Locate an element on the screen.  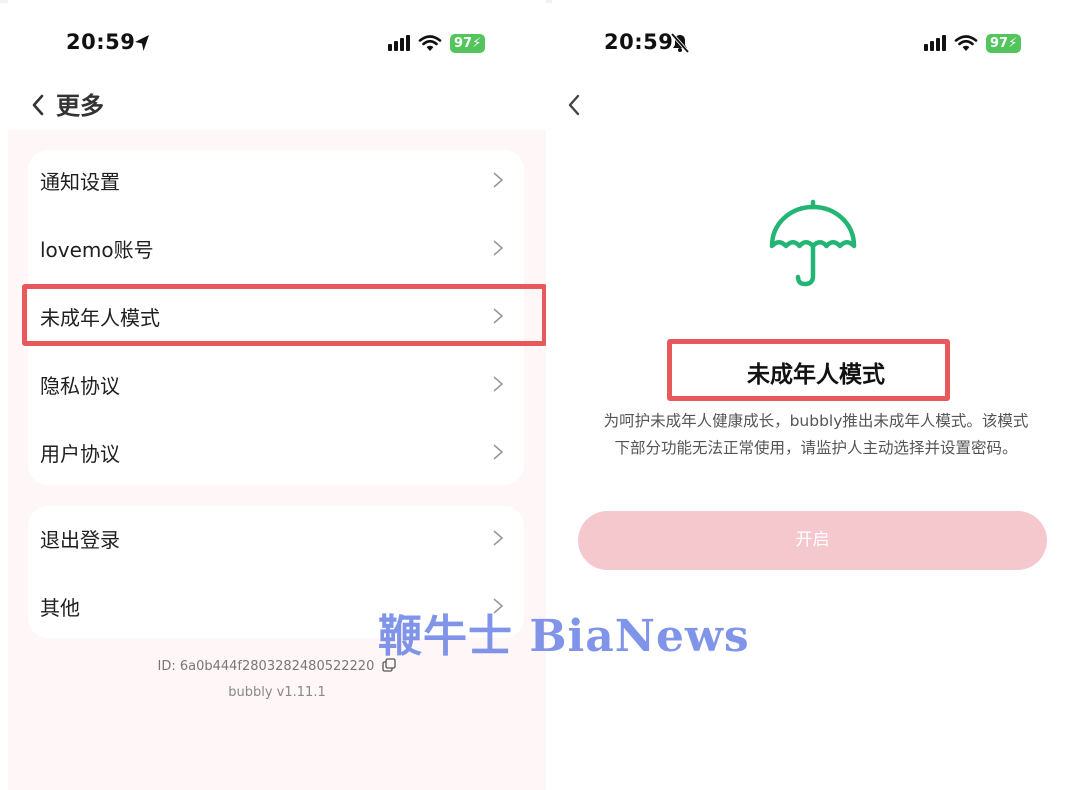
app-version: bubbly v1.11.1 is located at coordinates (277, 692).